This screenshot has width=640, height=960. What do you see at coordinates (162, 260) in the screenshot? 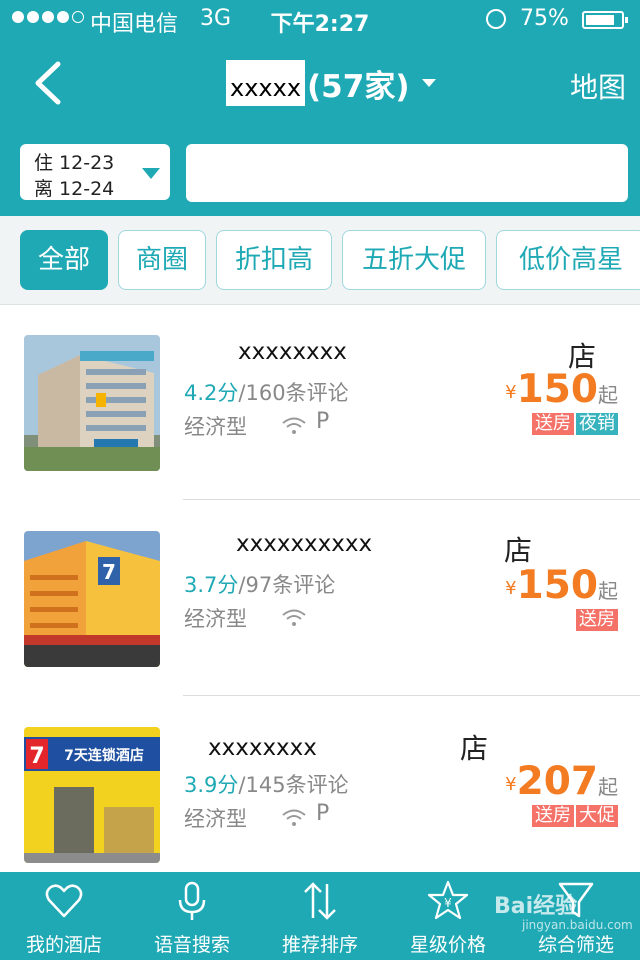
I see `filter-business-district: 商圈` at bounding box center [162, 260].